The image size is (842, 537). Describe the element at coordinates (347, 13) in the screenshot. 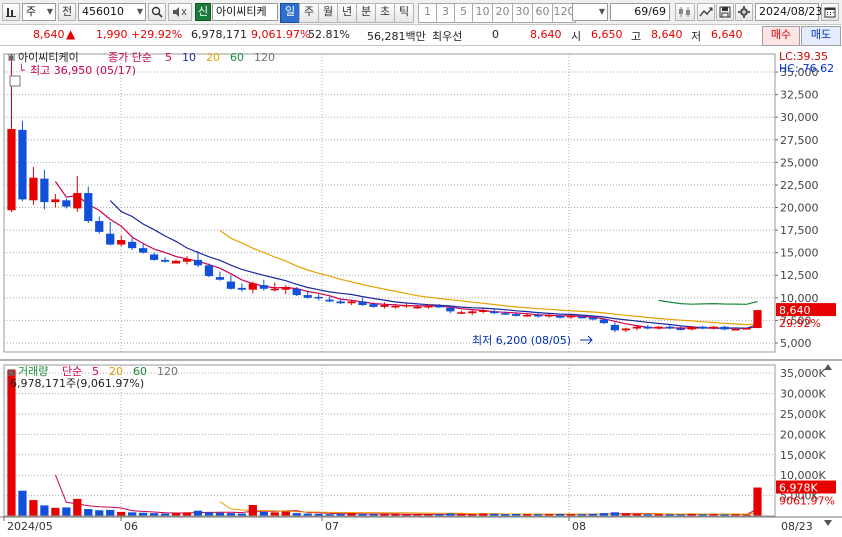

I see `period-tab-3: 년` at that location.